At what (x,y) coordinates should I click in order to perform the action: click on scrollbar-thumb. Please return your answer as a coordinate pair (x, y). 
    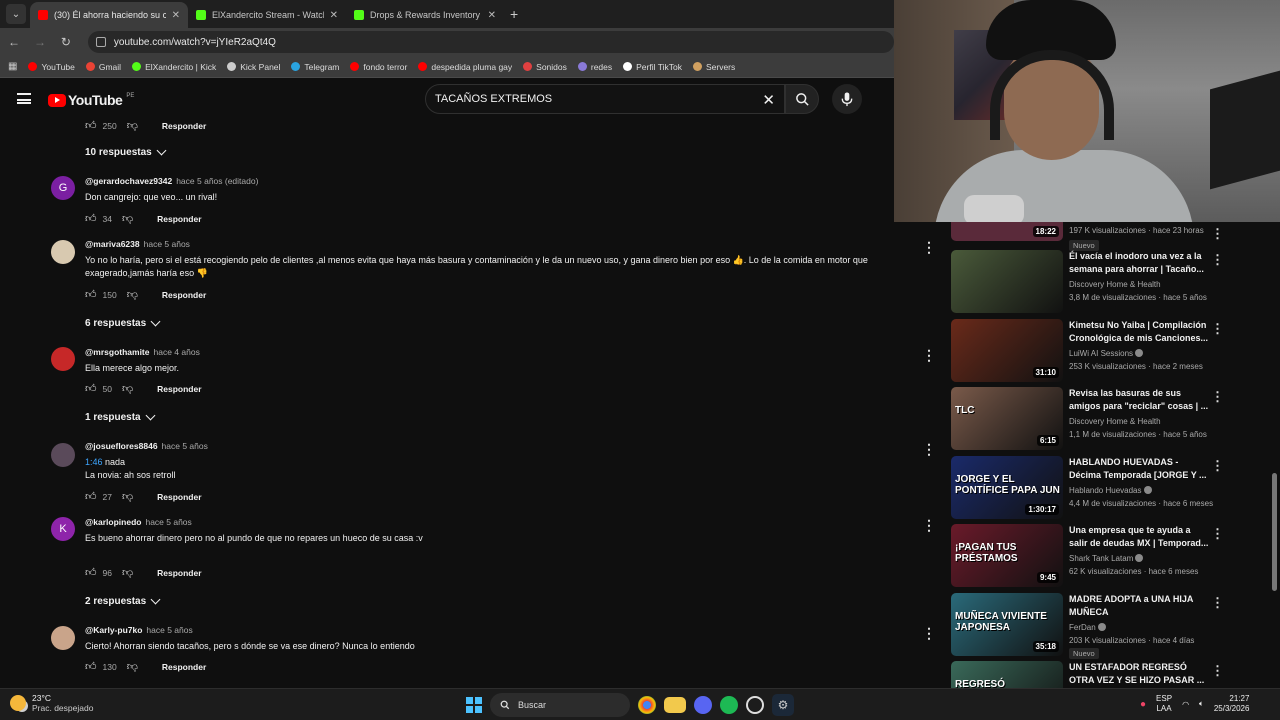
    Looking at the image, I should click on (1274, 532).